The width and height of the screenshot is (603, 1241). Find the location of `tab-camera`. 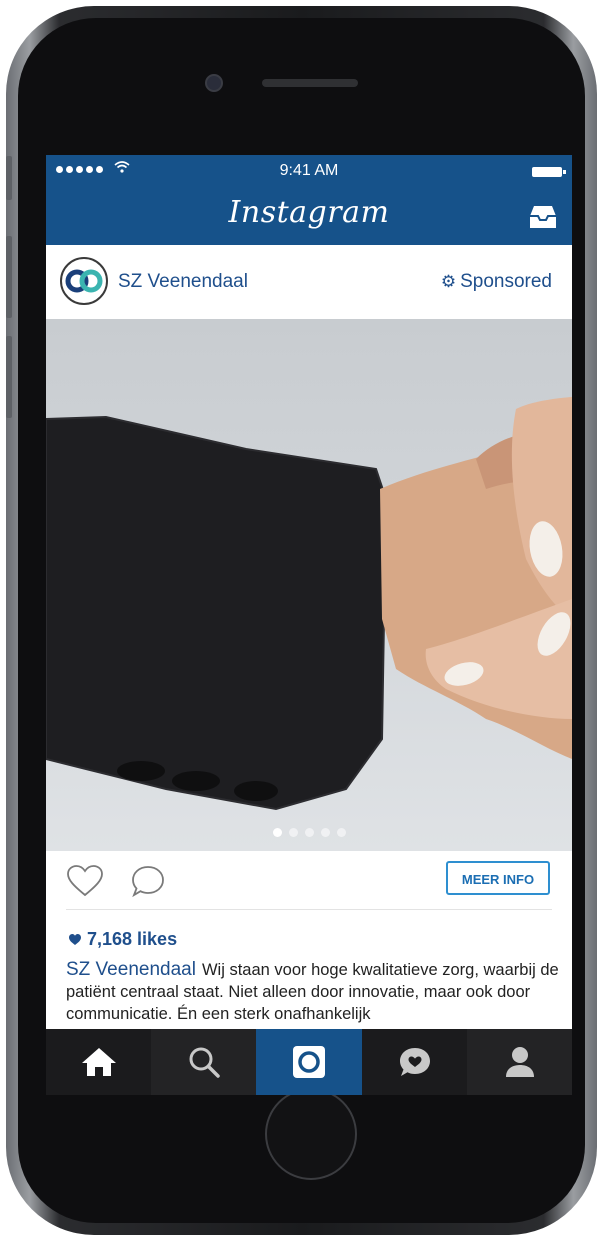

tab-camera is located at coordinates (309, 1062).